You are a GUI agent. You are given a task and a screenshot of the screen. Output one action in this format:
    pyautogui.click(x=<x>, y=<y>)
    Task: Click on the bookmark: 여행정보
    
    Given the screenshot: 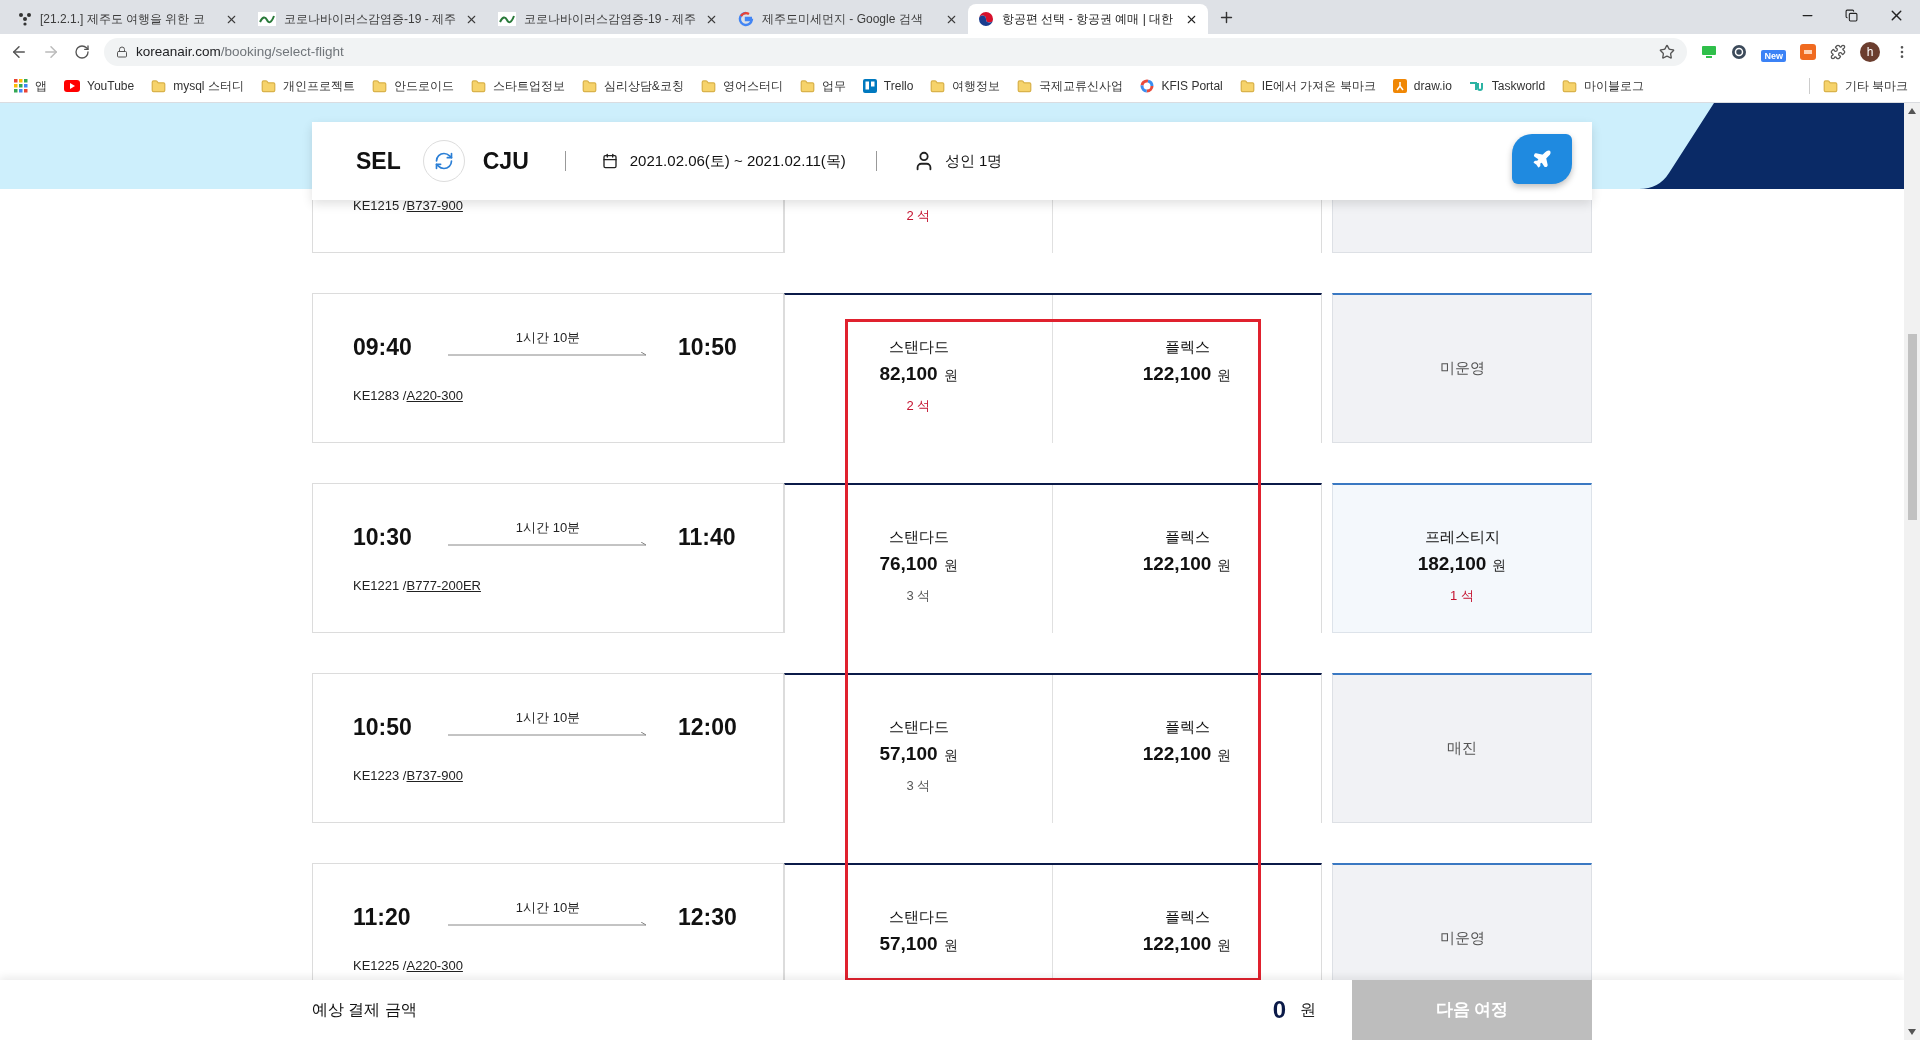 What is the action you would take?
    pyautogui.click(x=965, y=86)
    